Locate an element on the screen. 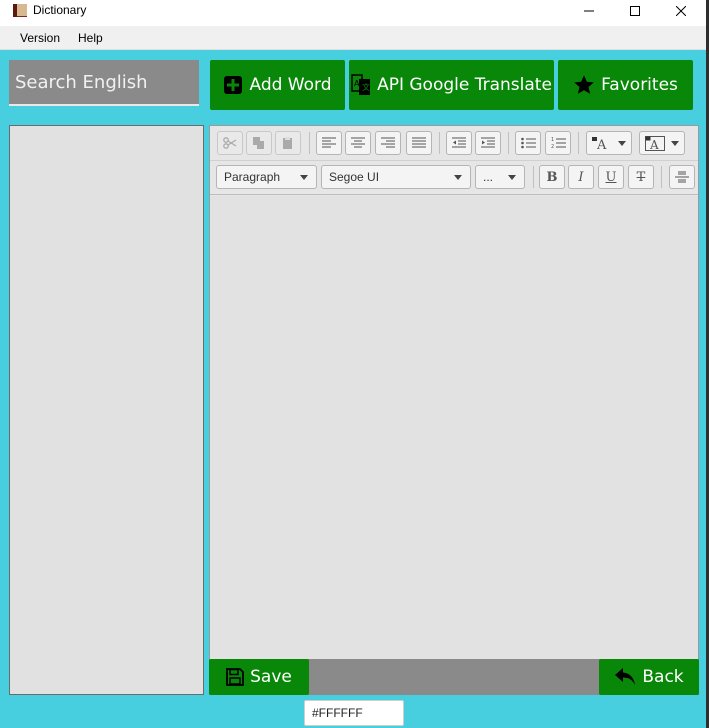 The image size is (709, 728). outdent-button is located at coordinates (459, 143).